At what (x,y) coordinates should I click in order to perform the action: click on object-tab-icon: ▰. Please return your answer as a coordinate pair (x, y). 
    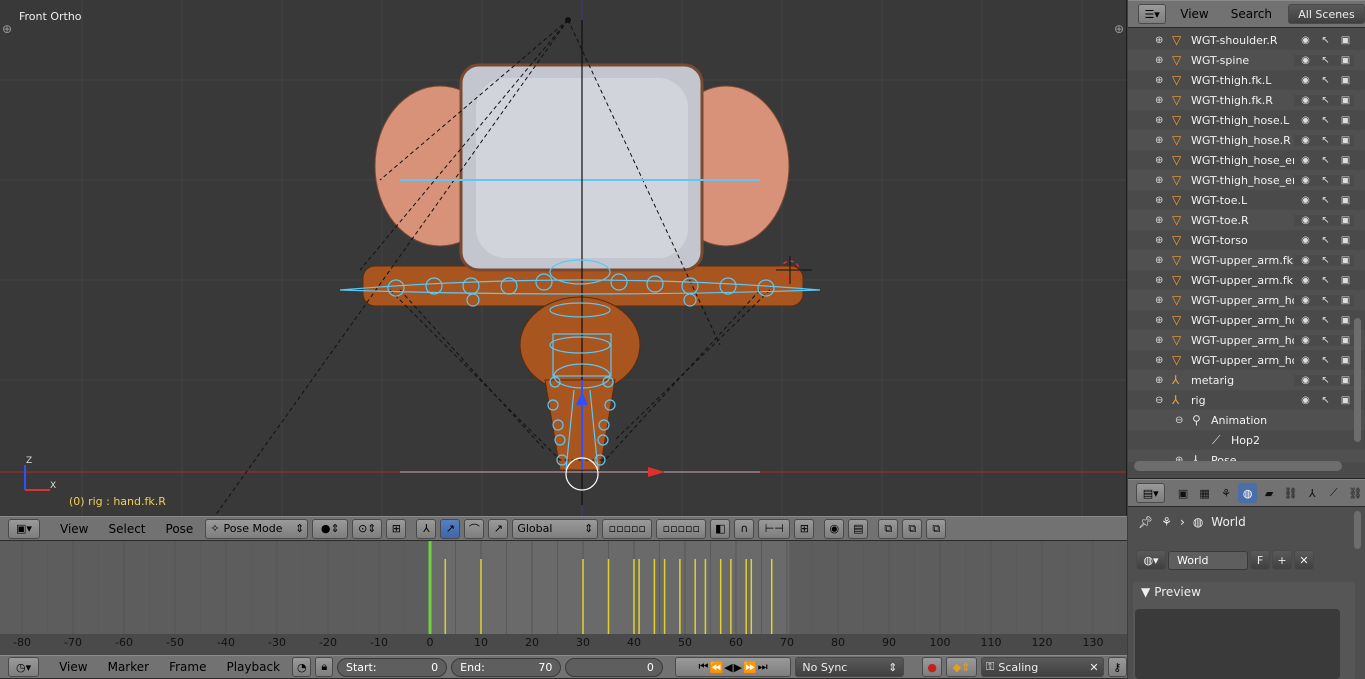
    Looking at the image, I should click on (1269, 493).